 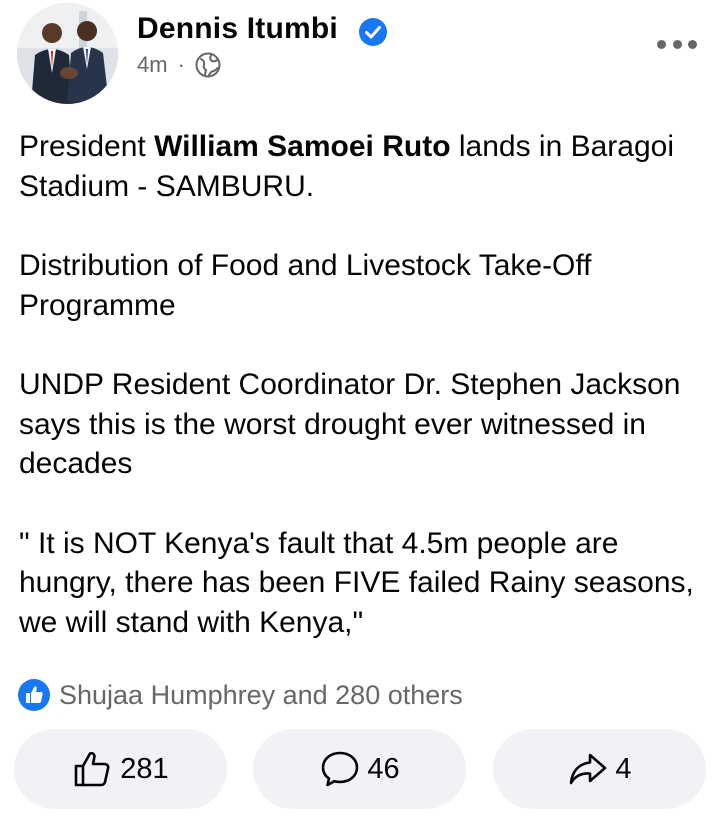 I want to click on like-button: 281, so click(x=120, y=769).